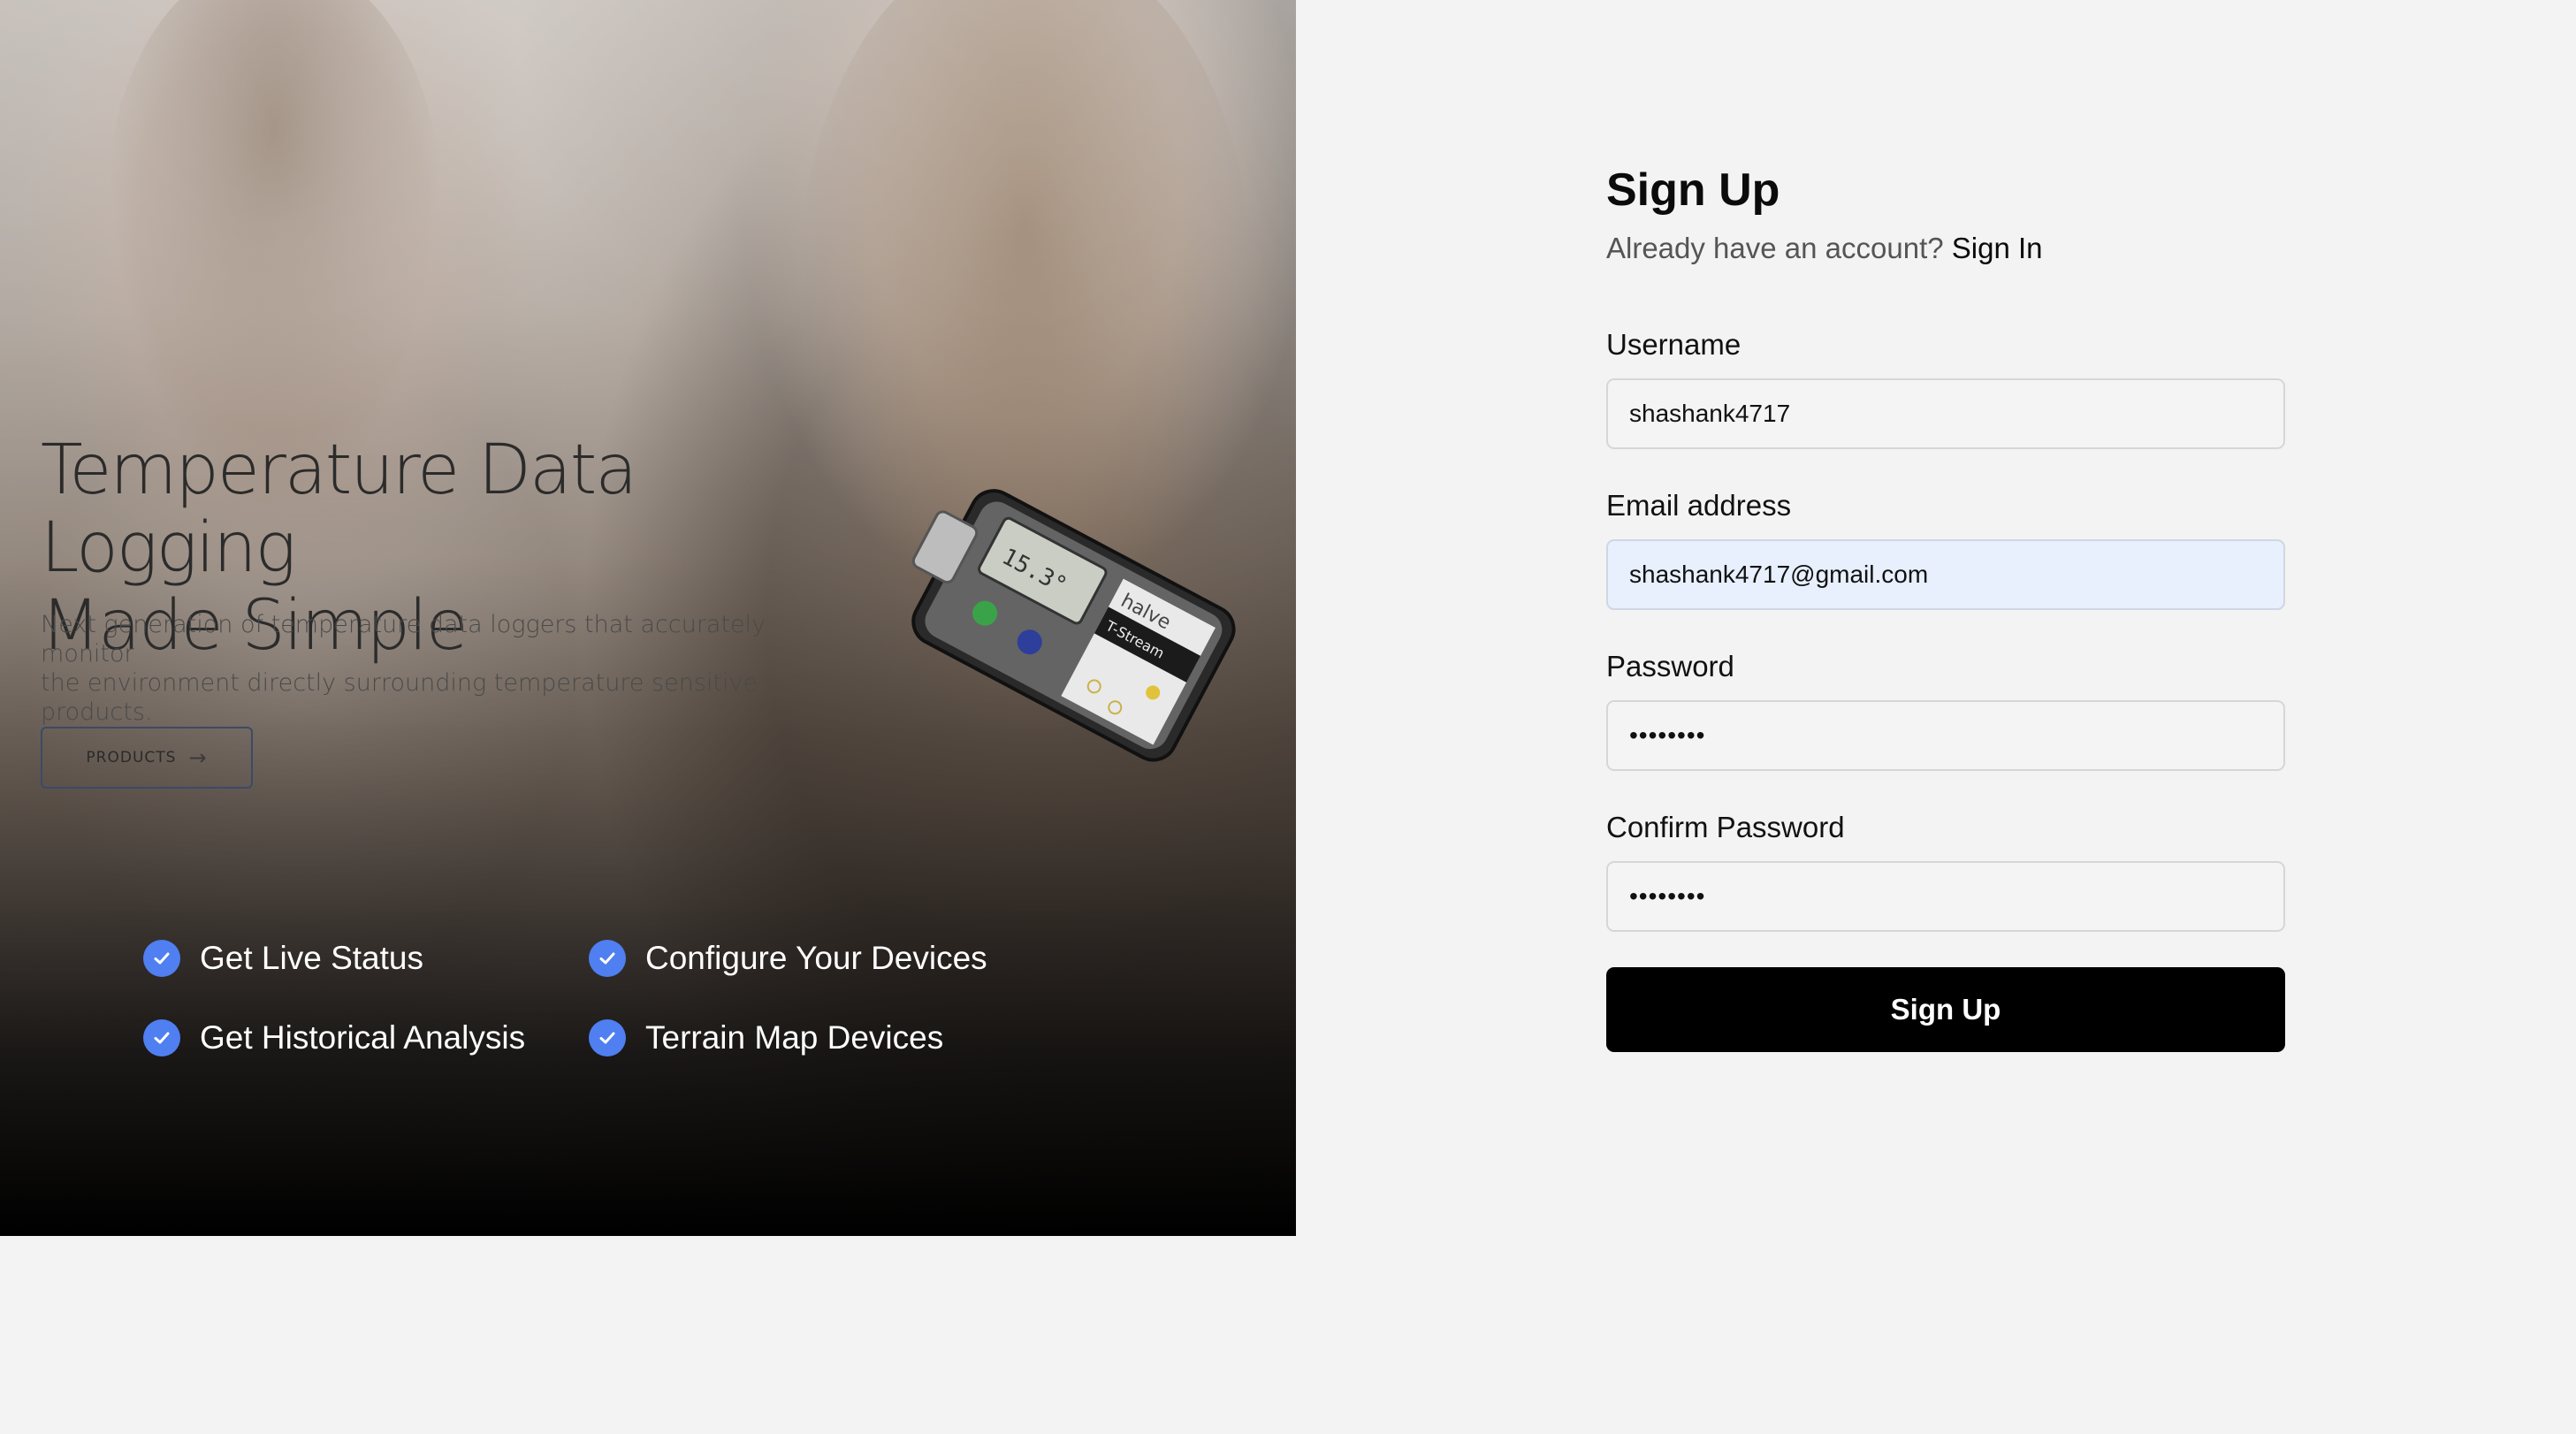  I want to click on confirm-password-group: Confirm Password, so click(1945, 871).